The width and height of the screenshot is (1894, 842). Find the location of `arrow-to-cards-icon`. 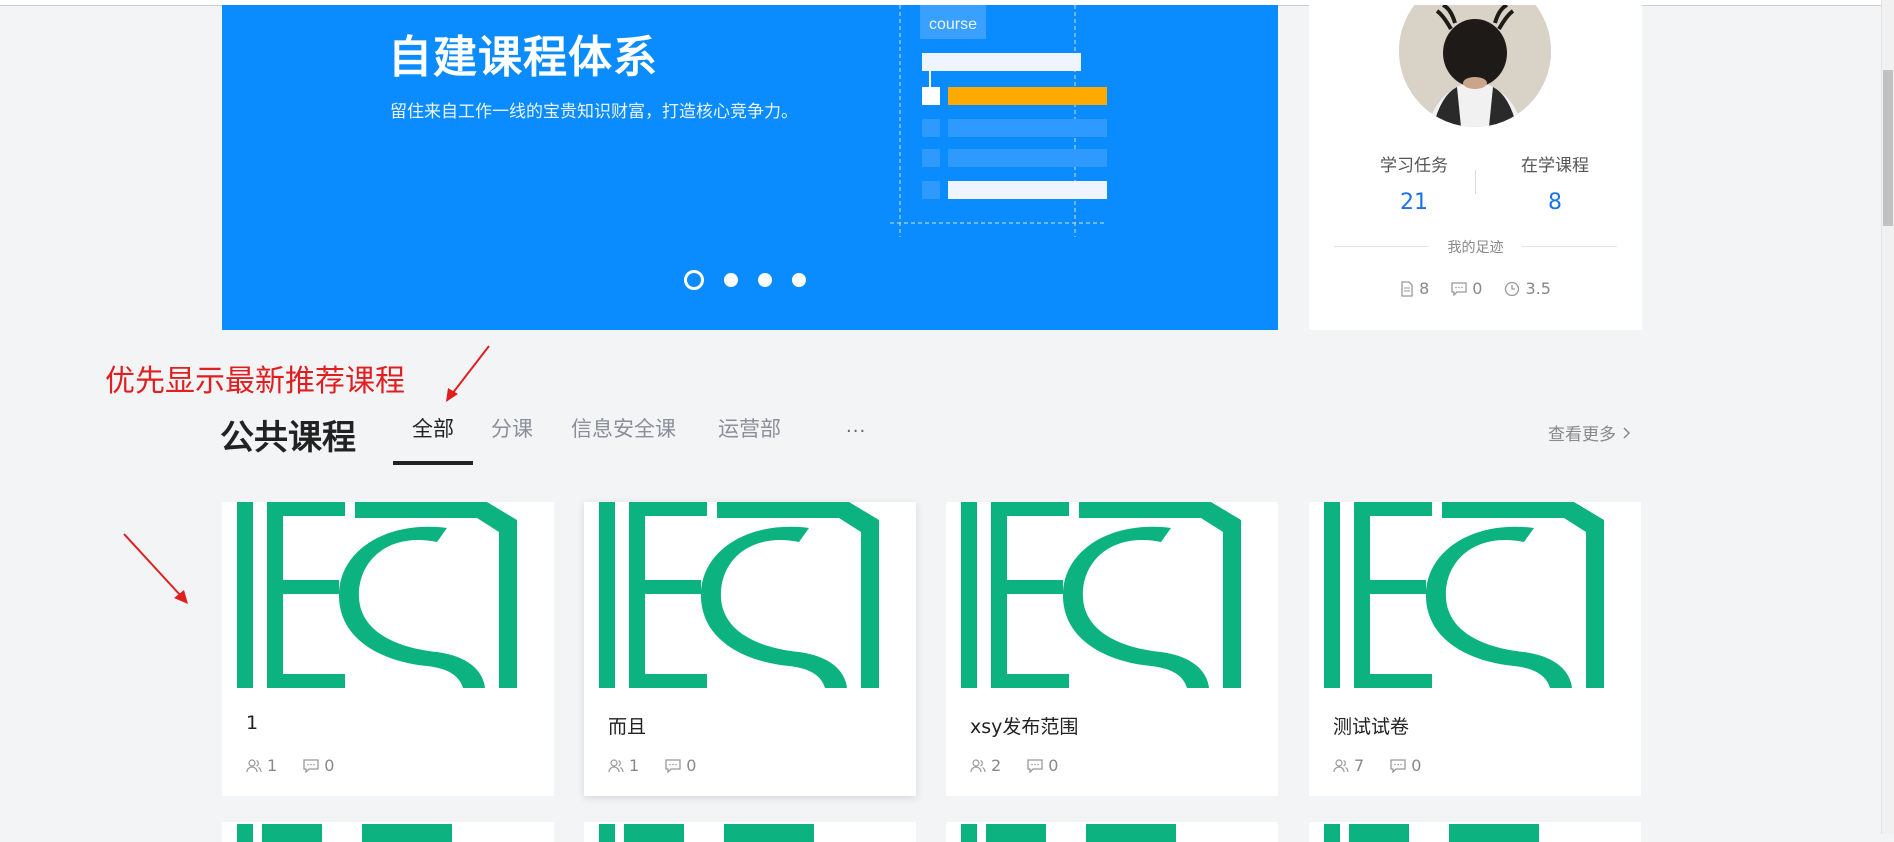

arrow-to-cards-icon is located at coordinates (155, 568).